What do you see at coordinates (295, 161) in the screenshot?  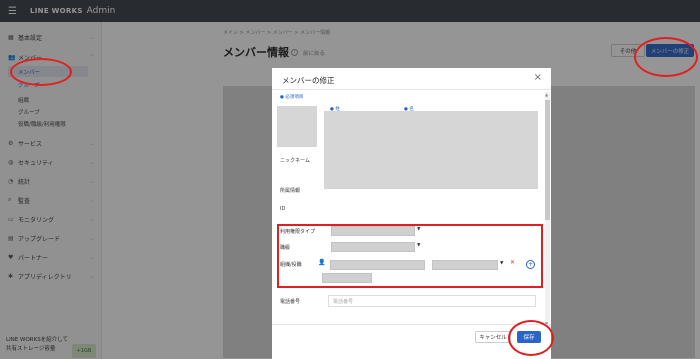 I see `nickname-label: ニックネーム` at bounding box center [295, 161].